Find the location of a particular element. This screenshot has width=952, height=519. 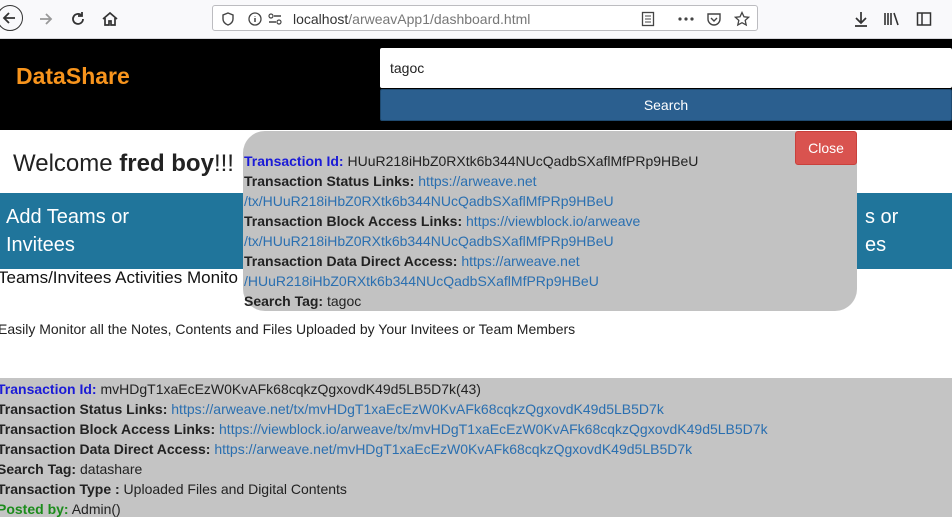

block-label: Transaction Block Access Links: is located at coordinates (108, 429).